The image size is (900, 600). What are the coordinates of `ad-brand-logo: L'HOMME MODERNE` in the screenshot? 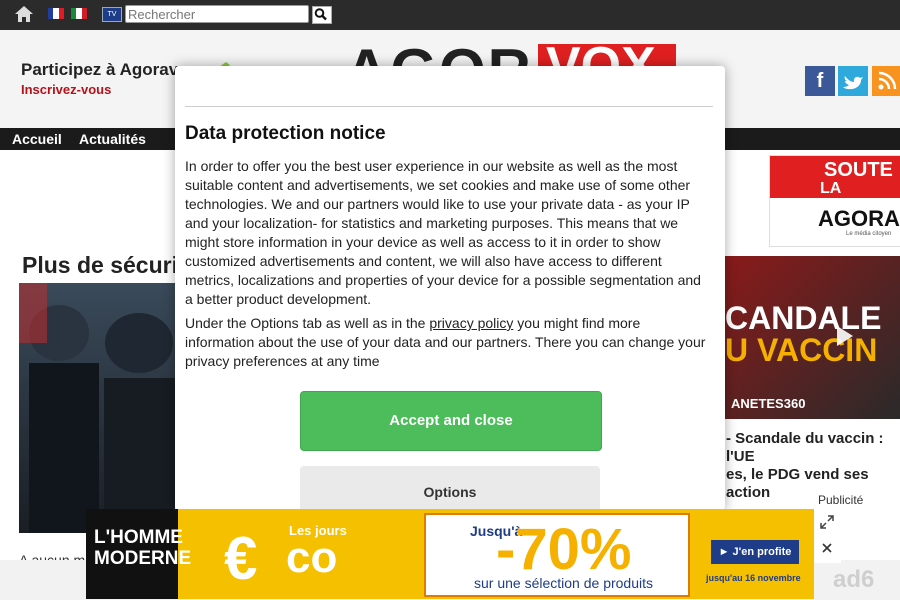 It's located at (138, 554).